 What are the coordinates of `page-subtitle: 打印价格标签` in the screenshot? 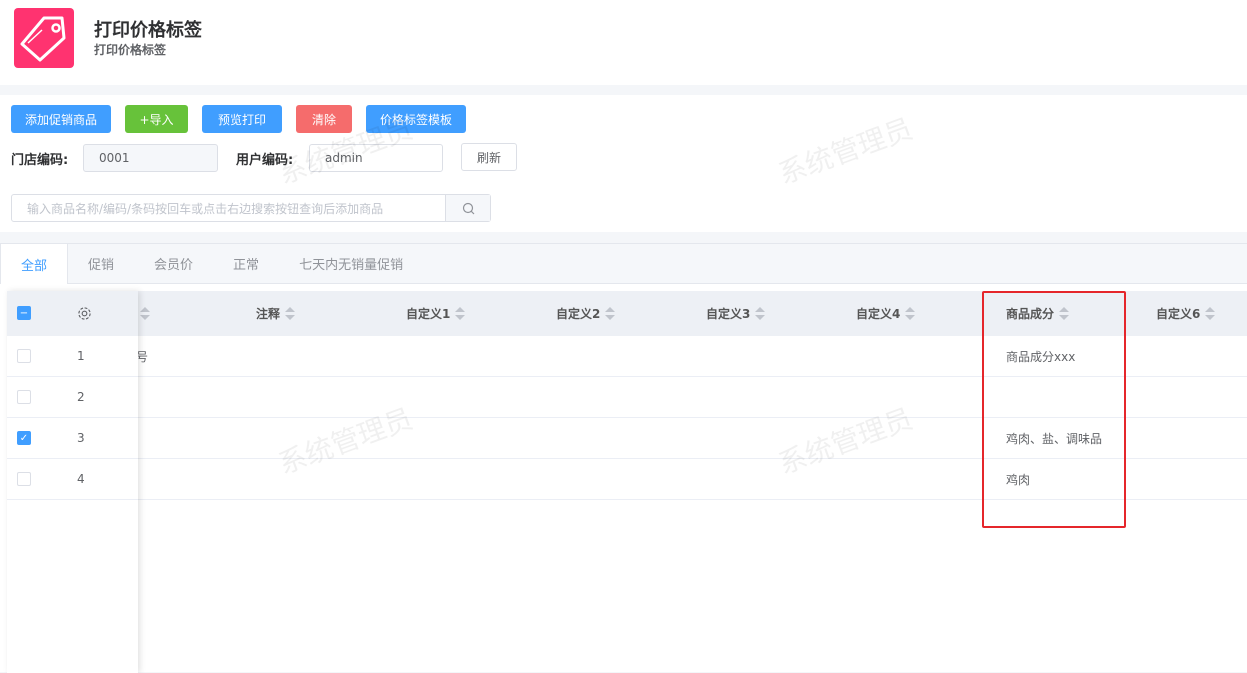 It's located at (130, 50).